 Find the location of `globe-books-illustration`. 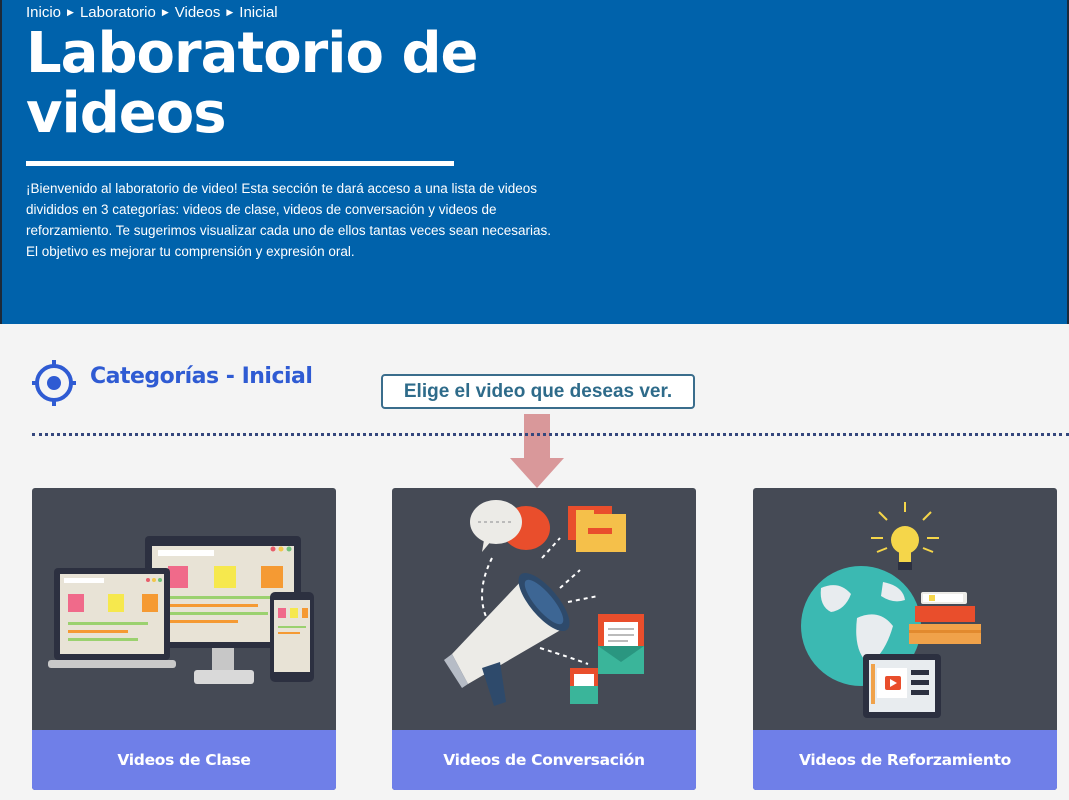

globe-books-illustration is located at coordinates (891, 610).